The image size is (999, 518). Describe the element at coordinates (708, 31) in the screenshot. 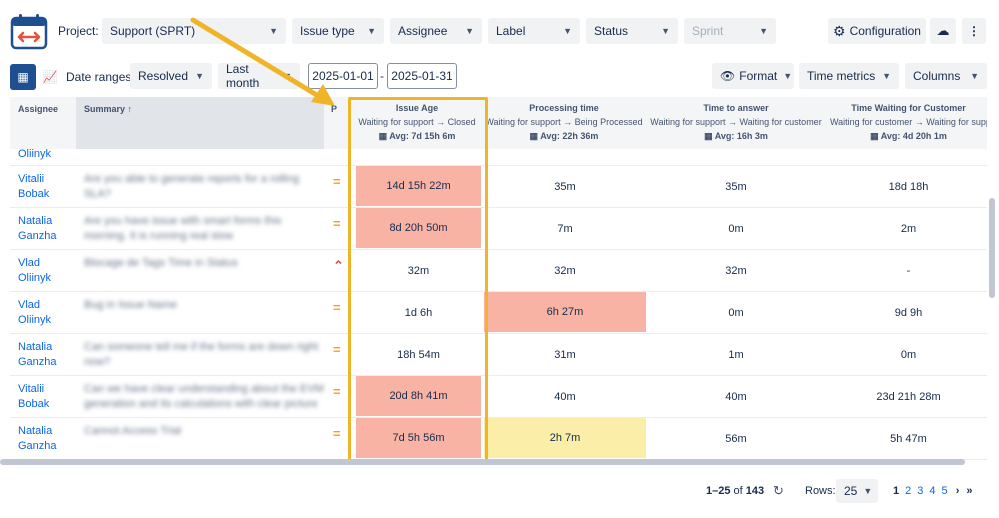

I see `filter-label: Sprint` at that location.